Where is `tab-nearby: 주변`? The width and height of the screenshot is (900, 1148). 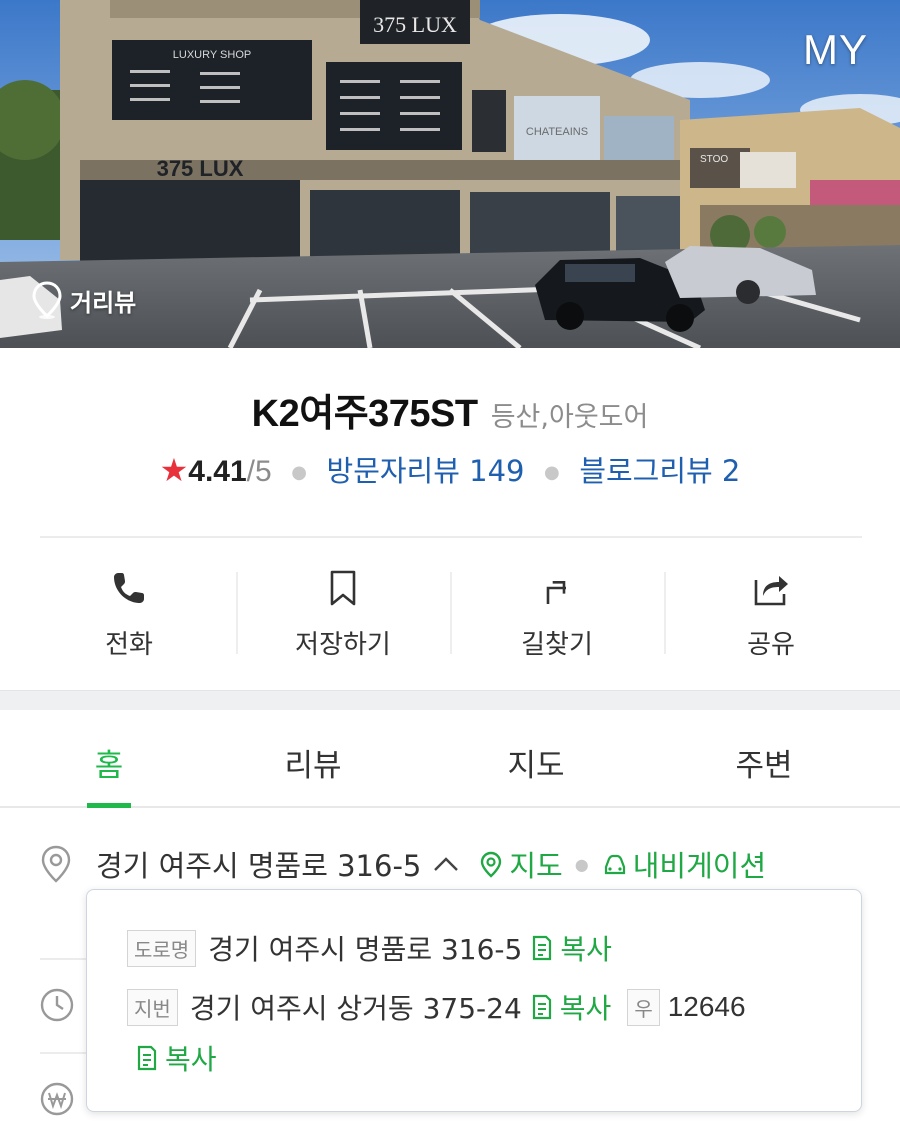
tab-nearby: 주변 is located at coordinates (764, 758).